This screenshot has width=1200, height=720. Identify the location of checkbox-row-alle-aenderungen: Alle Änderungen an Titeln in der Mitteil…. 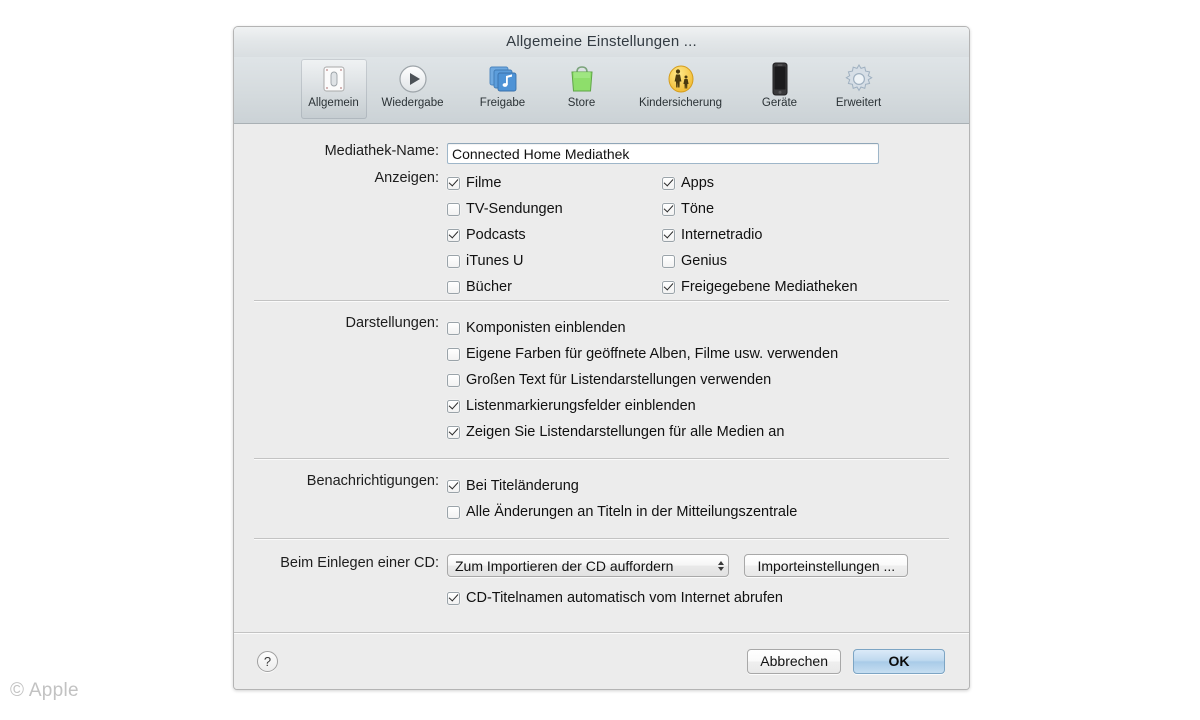
(708, 512).